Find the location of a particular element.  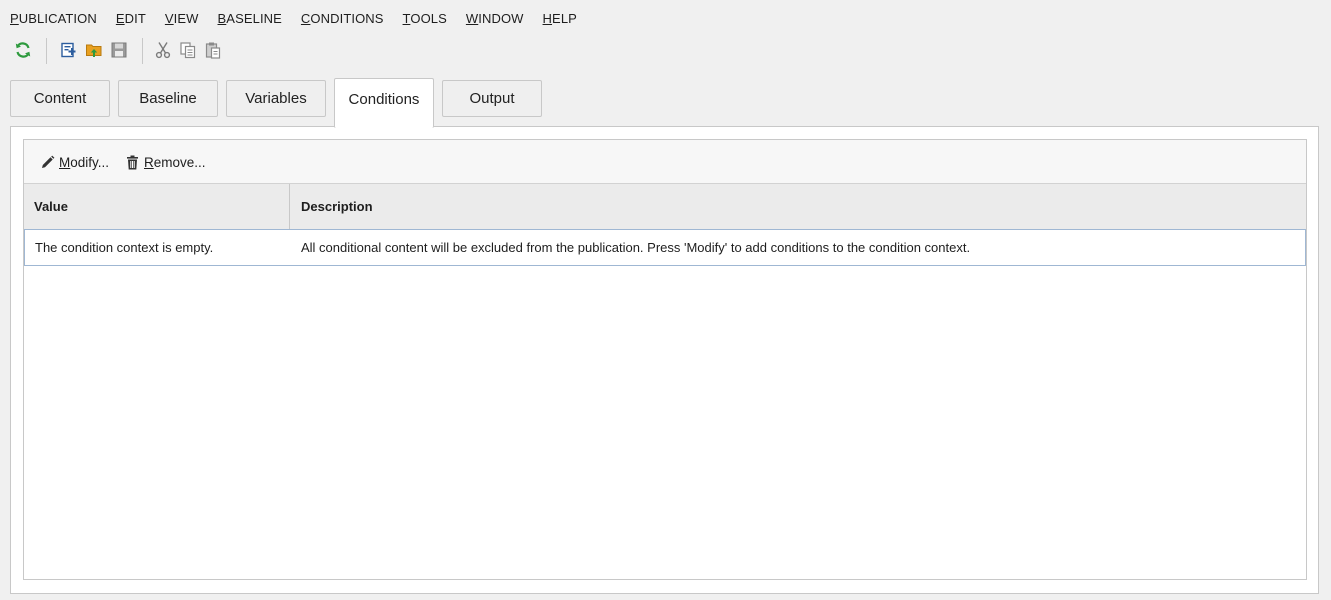

open-button is located at coordinates (94, 50).